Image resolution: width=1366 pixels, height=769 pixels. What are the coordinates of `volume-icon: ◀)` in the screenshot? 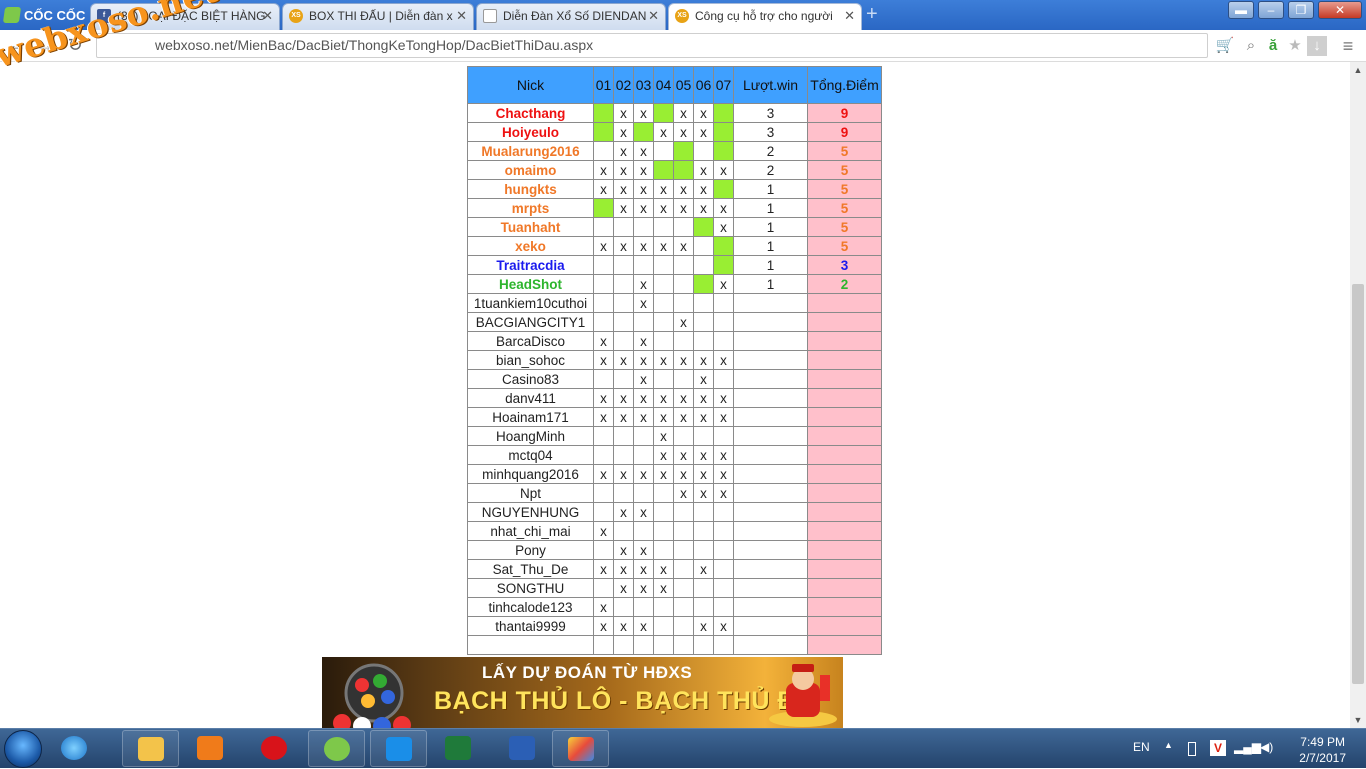 It's located at (1266, 747).